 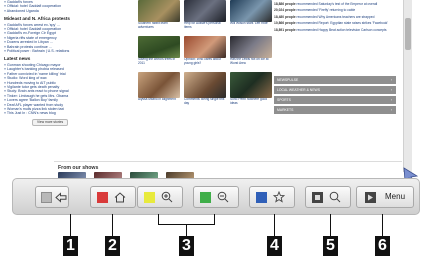 I want to click on video-caption: Southern rabbit learn adventures, so click(x=159, y=28).